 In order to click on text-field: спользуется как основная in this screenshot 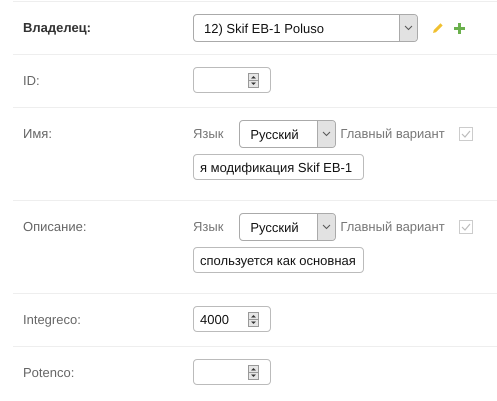, I will do `click(278, 260)`.